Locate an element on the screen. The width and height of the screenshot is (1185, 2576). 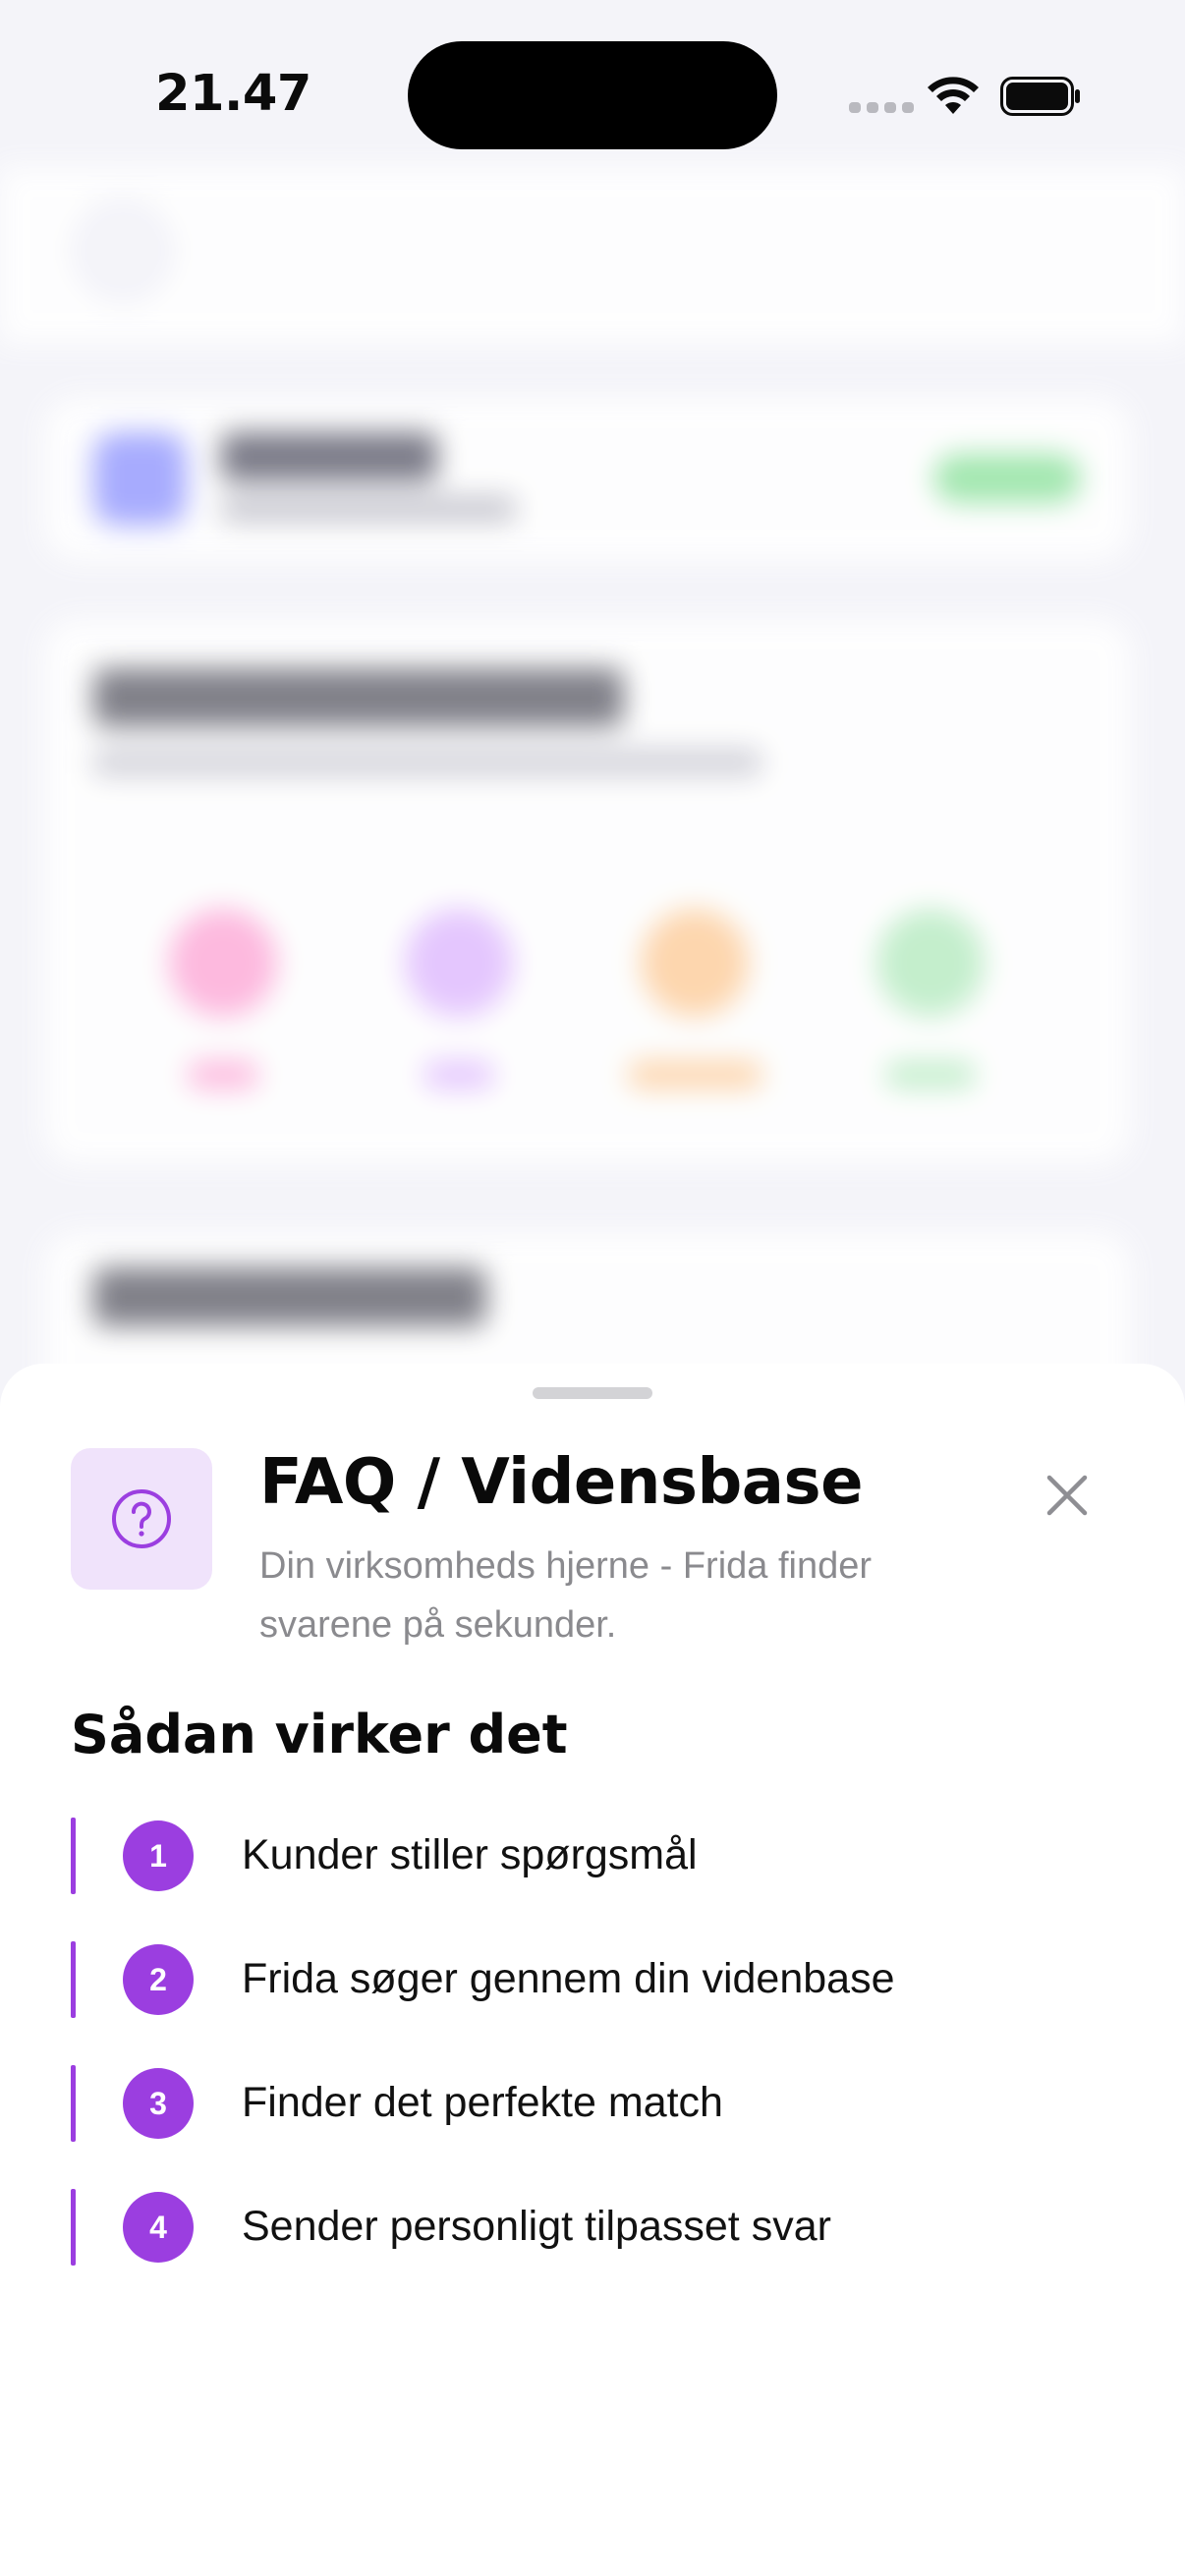
step-number-badge: 1 is located at coordinates (159, 1855).